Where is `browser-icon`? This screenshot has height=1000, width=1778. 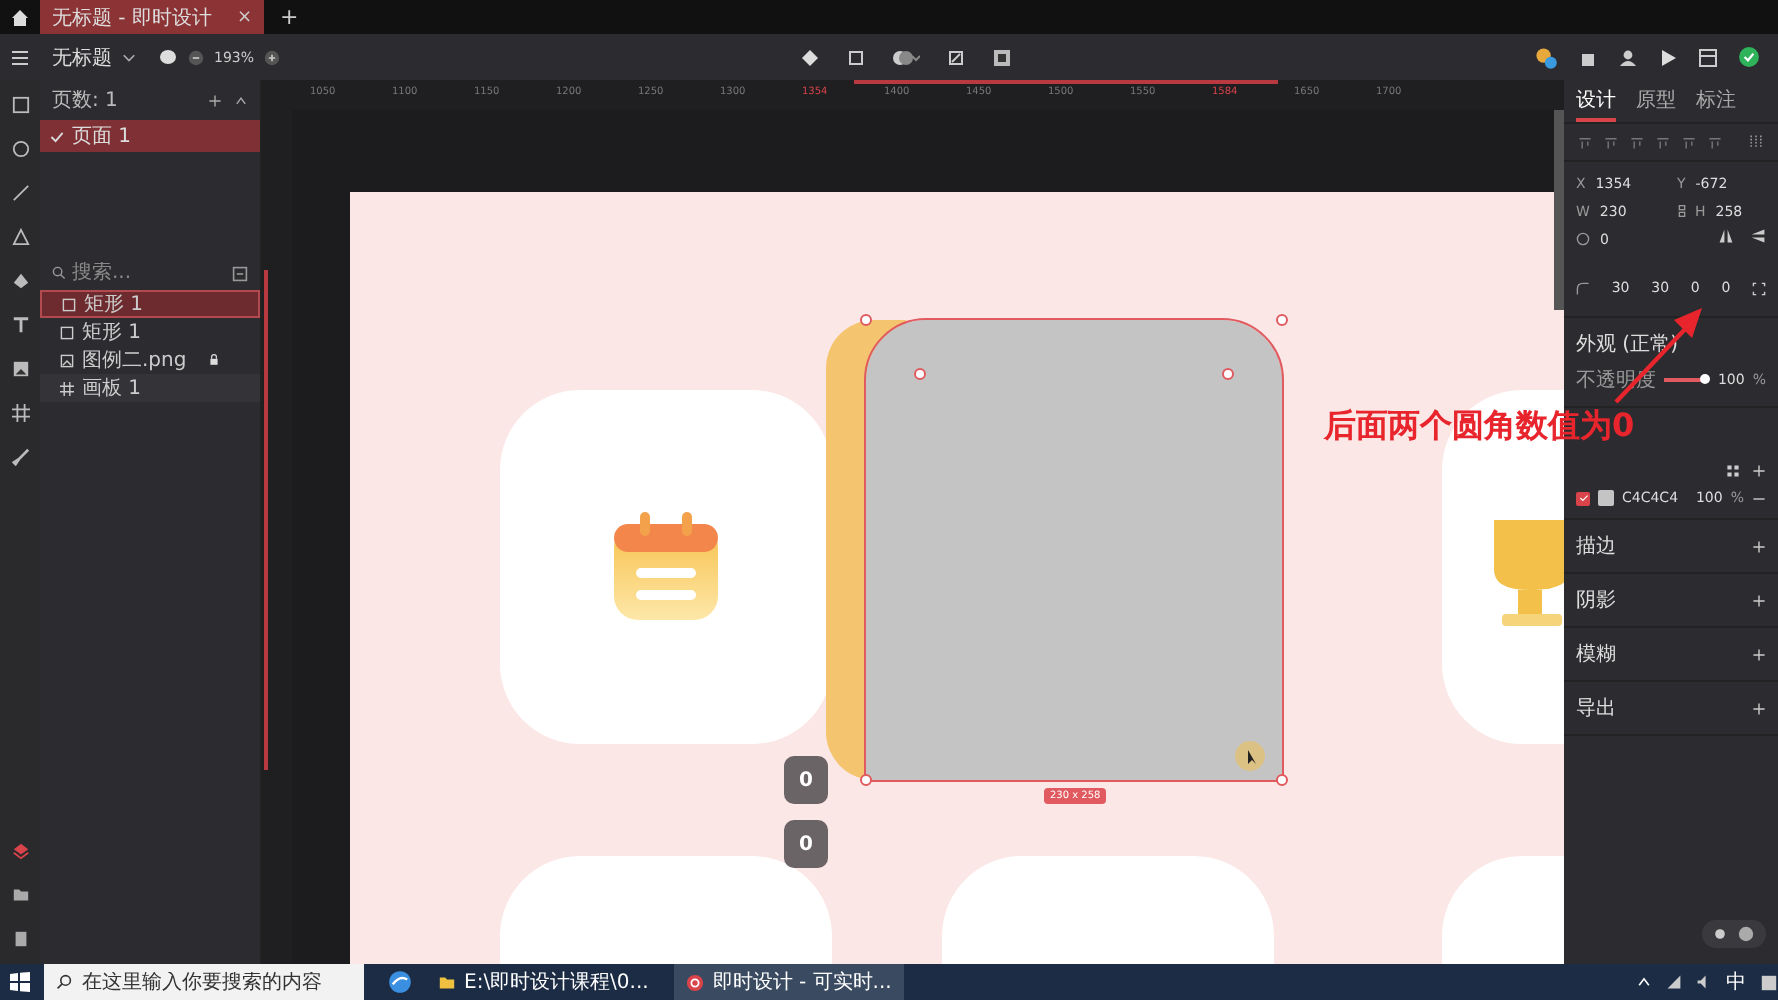
browser-icon is located at coordinates (400, 982).